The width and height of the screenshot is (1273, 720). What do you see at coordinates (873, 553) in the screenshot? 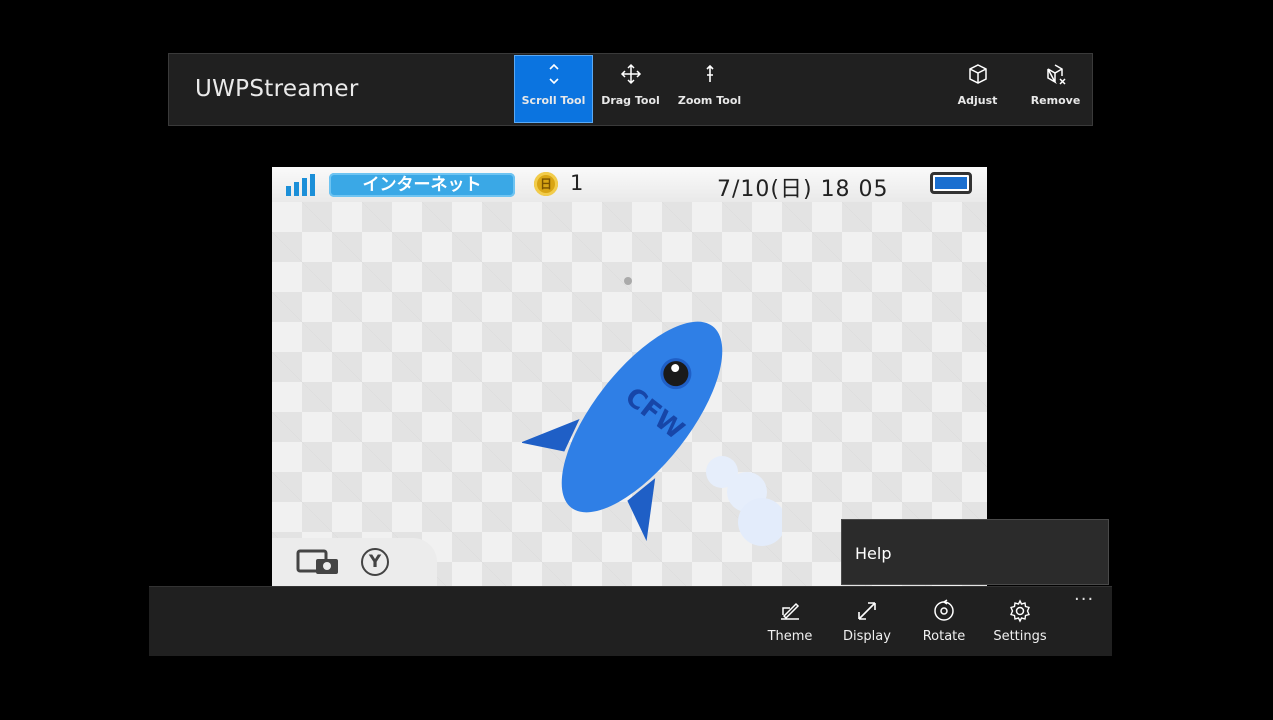
I see `help-menu-item: Help` at bounding box center [873, 553].